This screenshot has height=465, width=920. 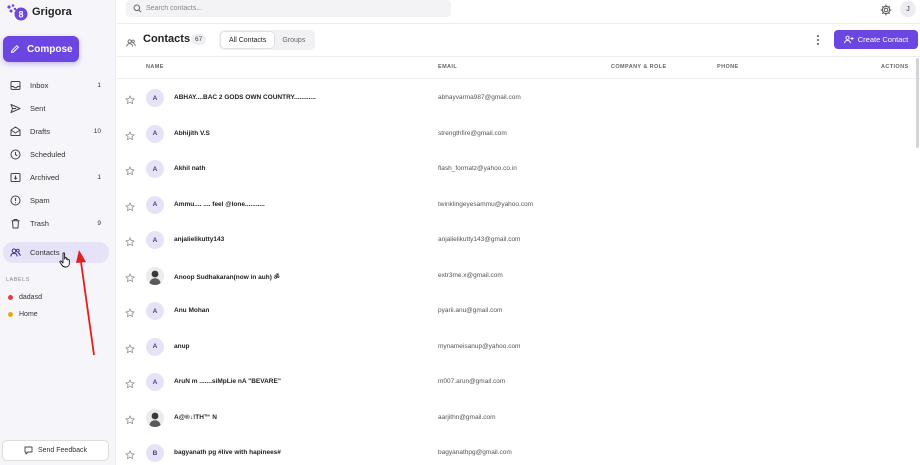 I want to click on trash-icon, so click(x=15, y=224).